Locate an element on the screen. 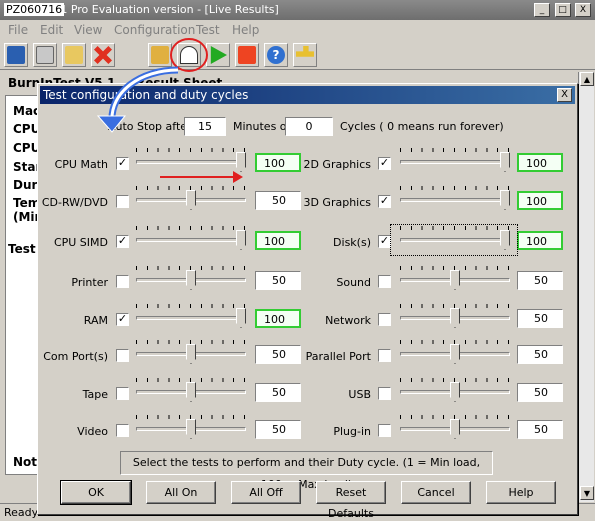 The width and height of the screenshot is (595, 521). slider-thumb-network is located at coordinates (455, 318).